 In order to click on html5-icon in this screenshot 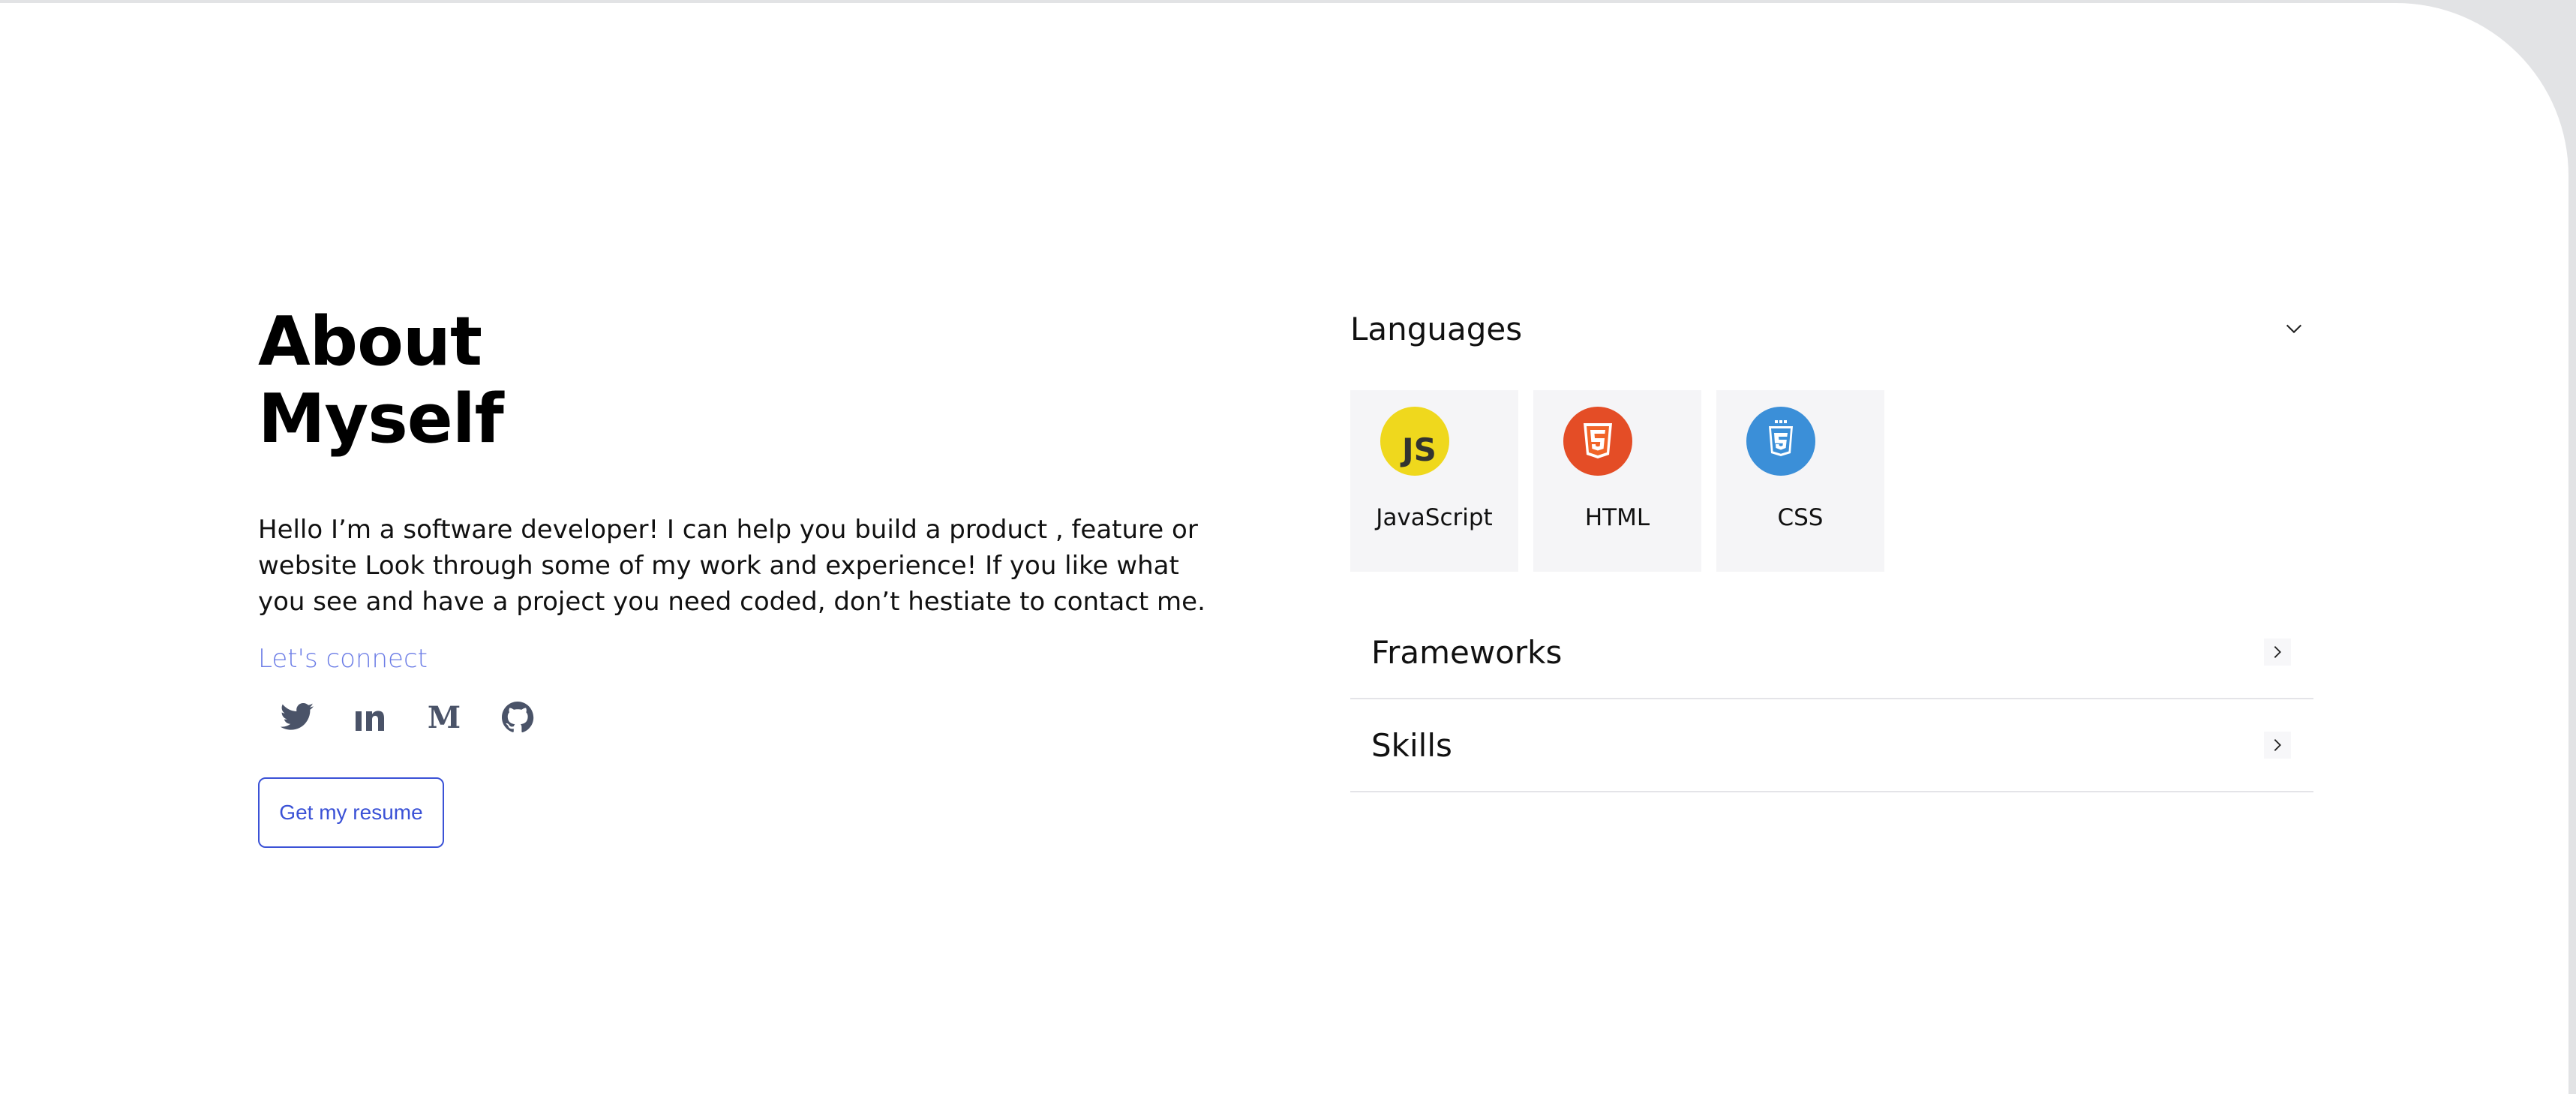, I will do `click(1597, 441)`.